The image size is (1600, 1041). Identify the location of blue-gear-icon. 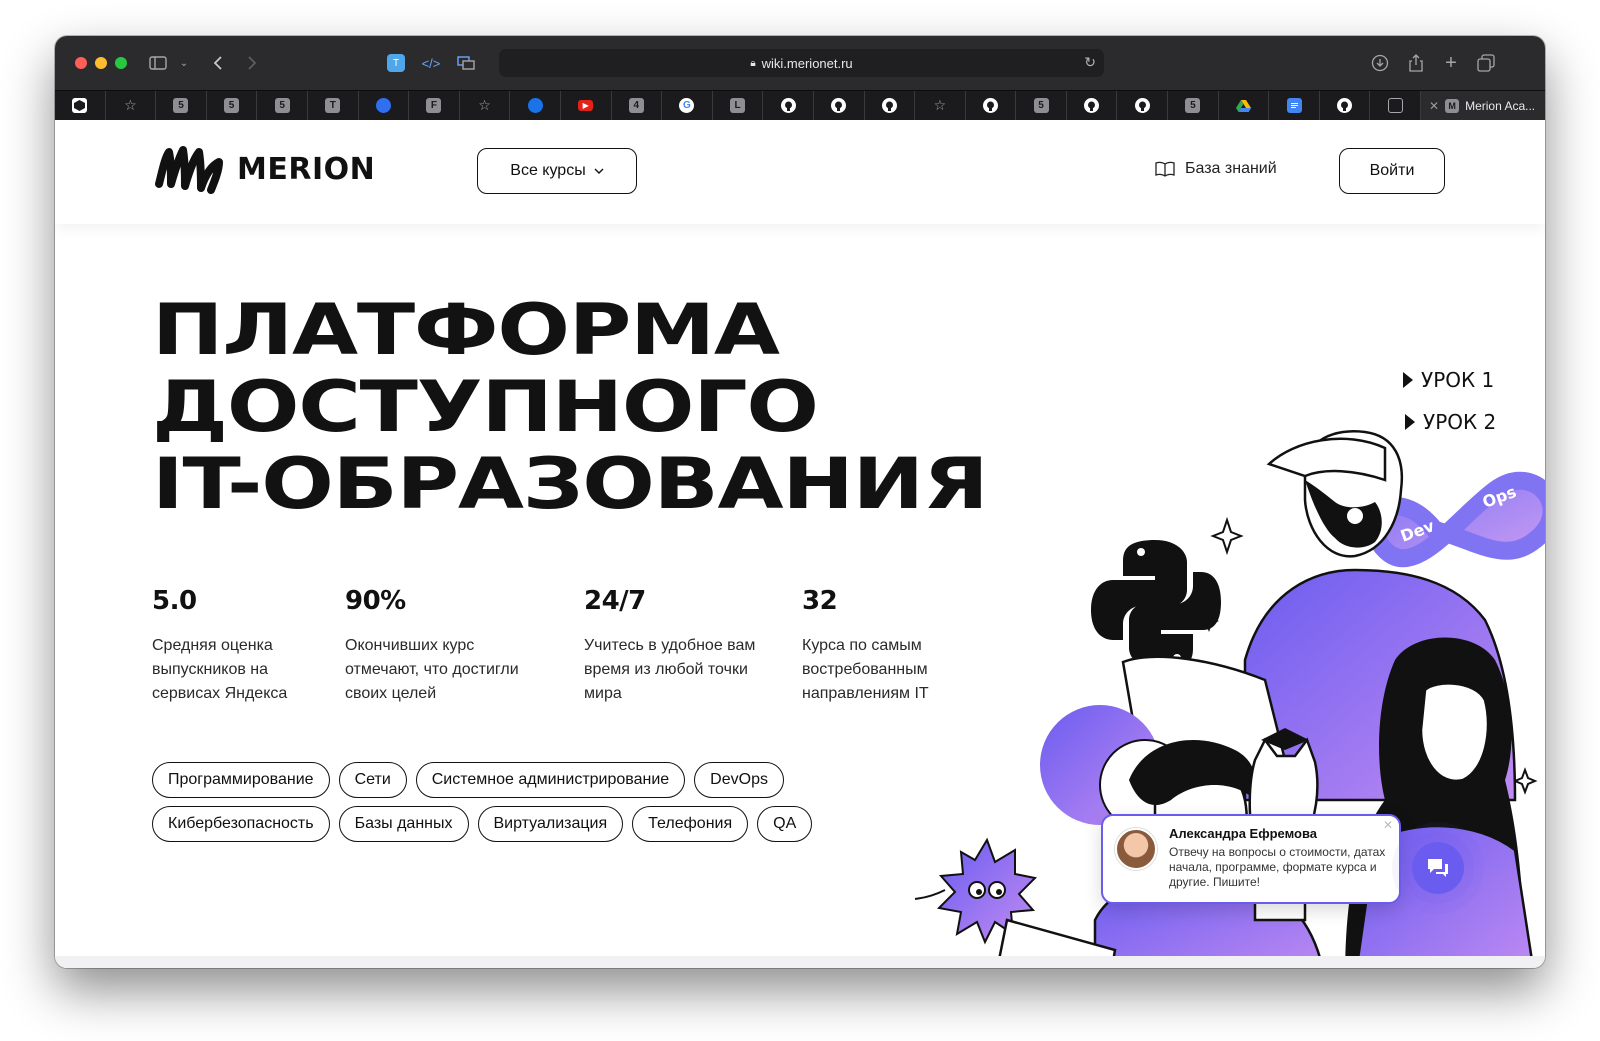
(535, 105).